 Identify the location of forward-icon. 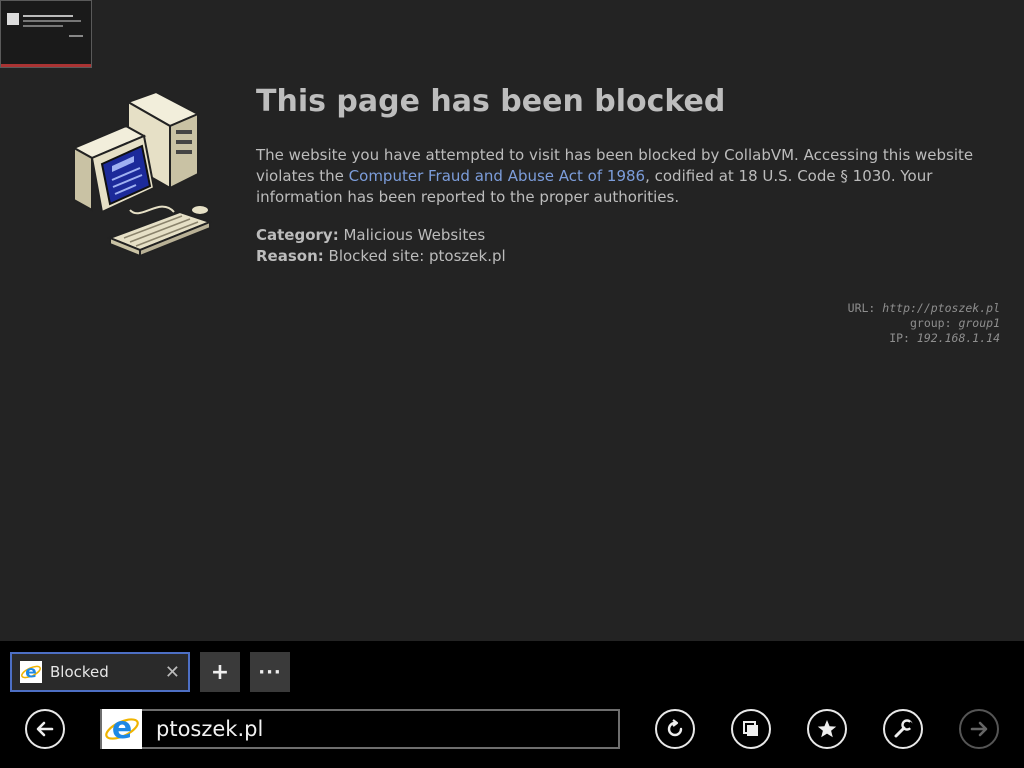
(979, 729).